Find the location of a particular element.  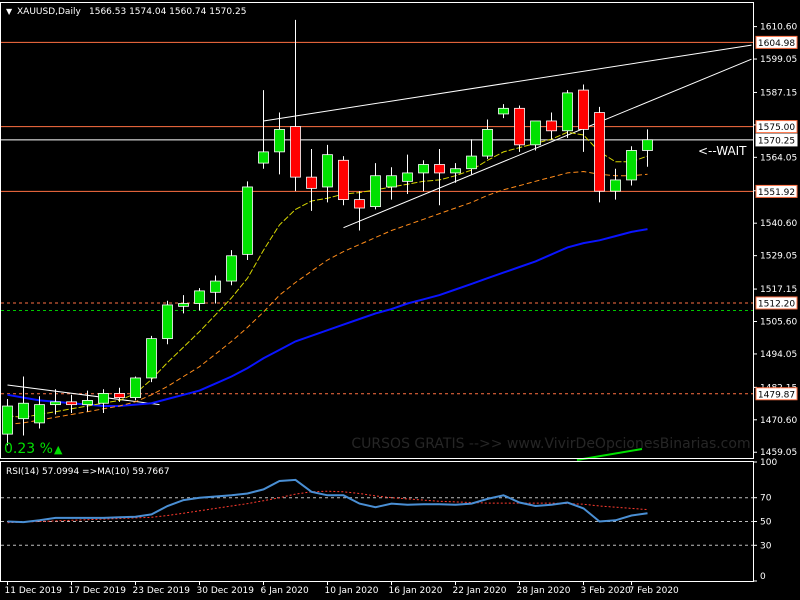

price-tick-label: 1470.60 is located at coordinates (778, 421).